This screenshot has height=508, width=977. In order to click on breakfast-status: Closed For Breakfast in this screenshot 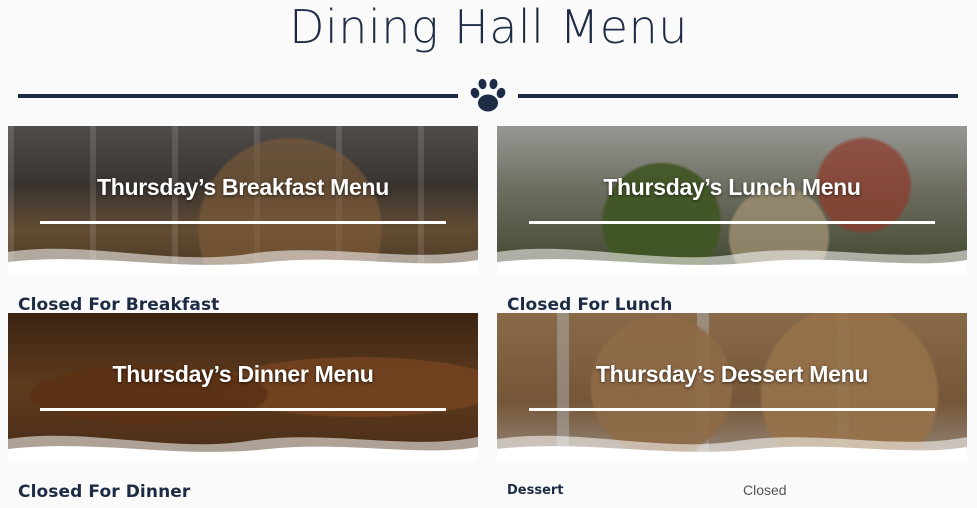, I will do `click(119, 305)`.